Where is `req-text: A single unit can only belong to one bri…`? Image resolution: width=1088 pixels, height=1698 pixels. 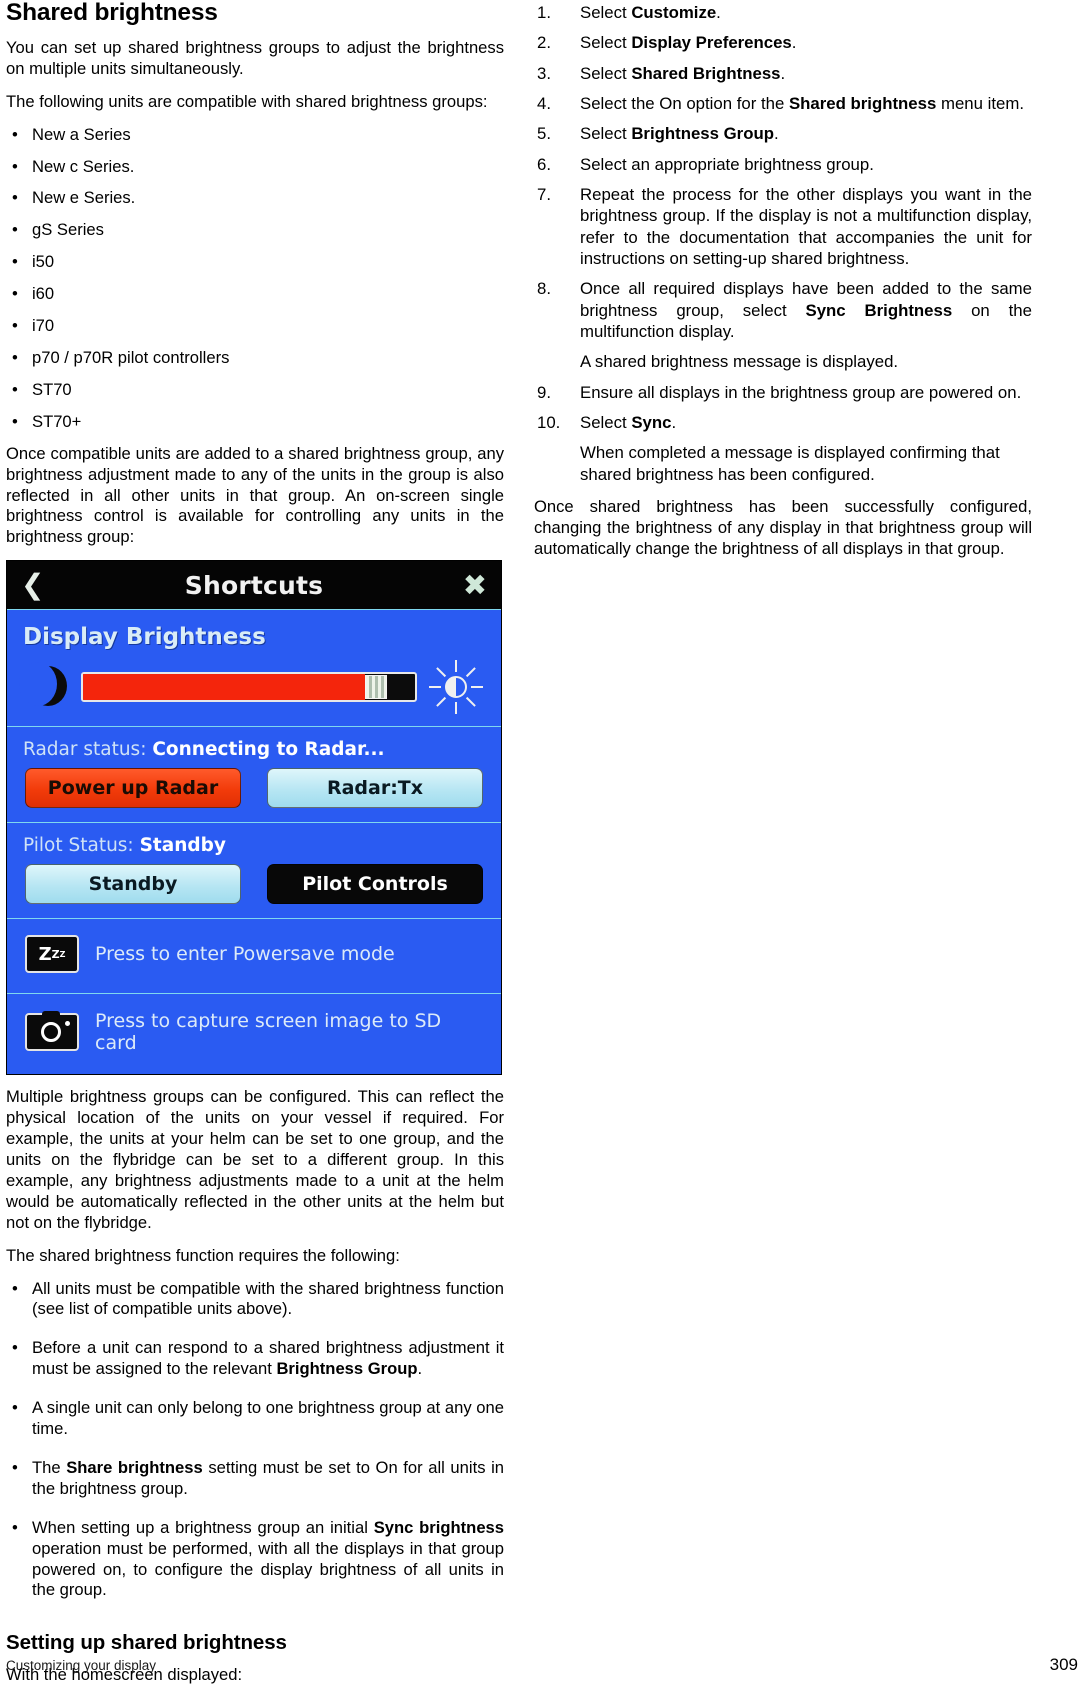 req-text: A single unit can only belong to one bri… is located at coordinates (268, 1418).